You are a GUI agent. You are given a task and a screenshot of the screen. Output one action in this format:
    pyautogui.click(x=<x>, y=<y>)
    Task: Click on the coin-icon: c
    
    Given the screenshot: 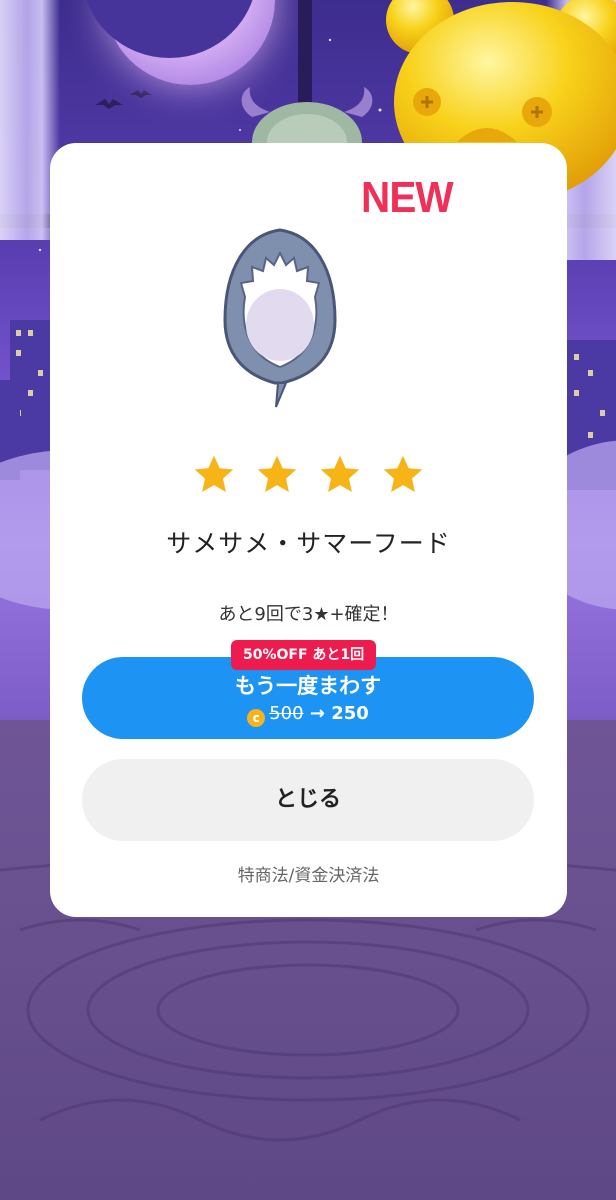 What is the action you would take?
    pyautogui.click(x=256, y=718)
    